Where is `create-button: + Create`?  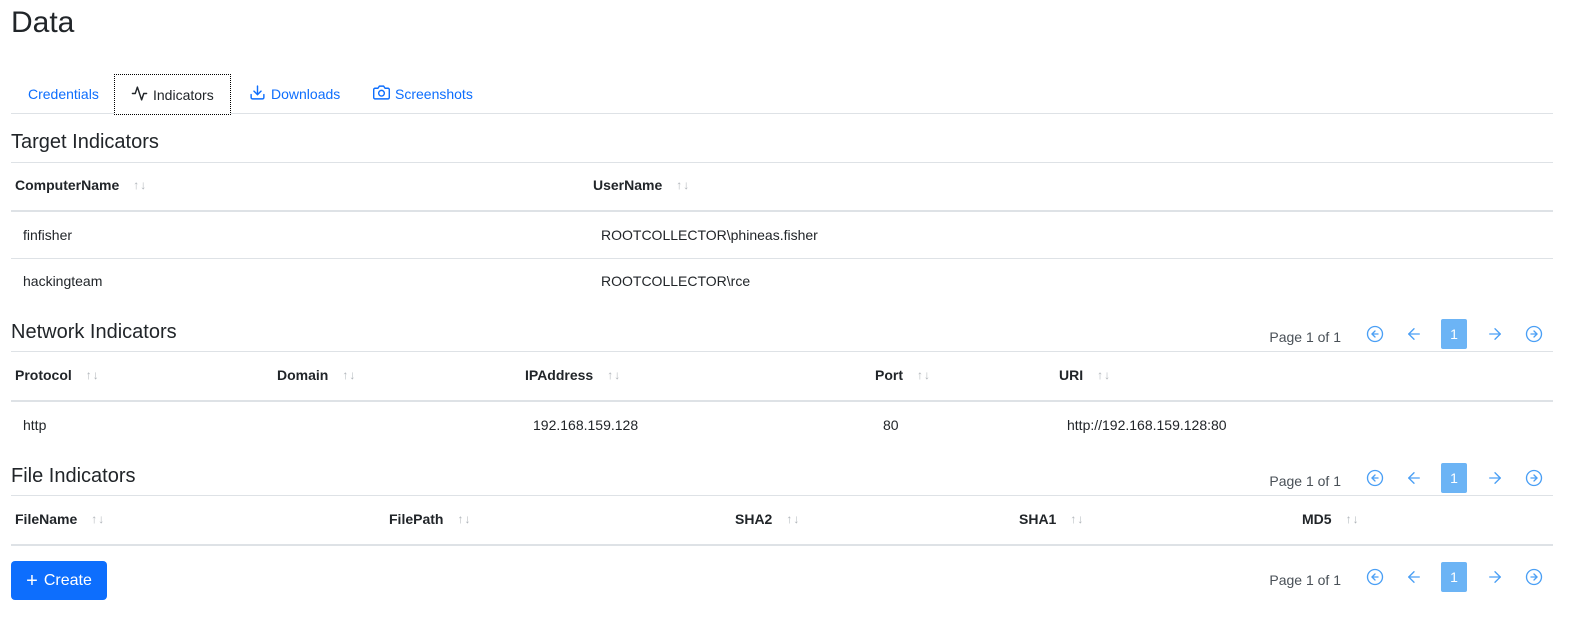 create-button: + Create is located at coordinates (59, 580).